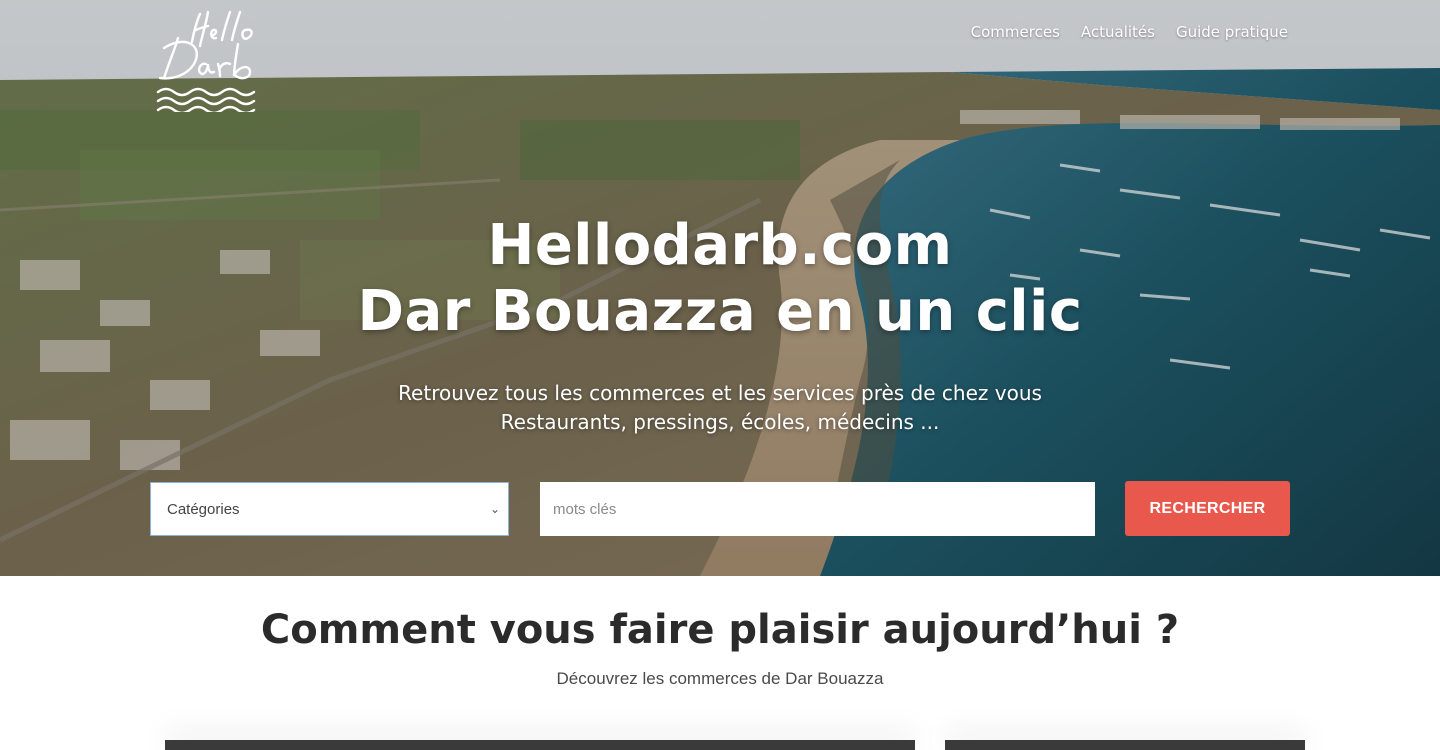 This screenshot has height=750, width=1440. What do you see at coordinates (210, 61) in the screenshot?
I see `hello-darb-logo` at bounding box center [210, 61].